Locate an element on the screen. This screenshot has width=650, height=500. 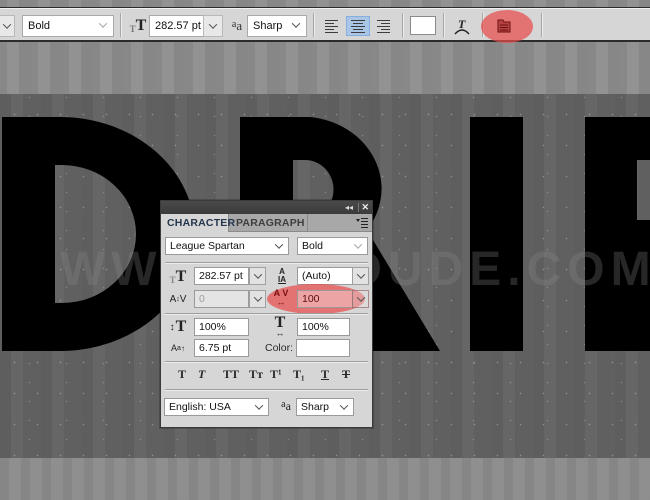
vertical-scale-field: 100% is located at coordinates (221, 327).